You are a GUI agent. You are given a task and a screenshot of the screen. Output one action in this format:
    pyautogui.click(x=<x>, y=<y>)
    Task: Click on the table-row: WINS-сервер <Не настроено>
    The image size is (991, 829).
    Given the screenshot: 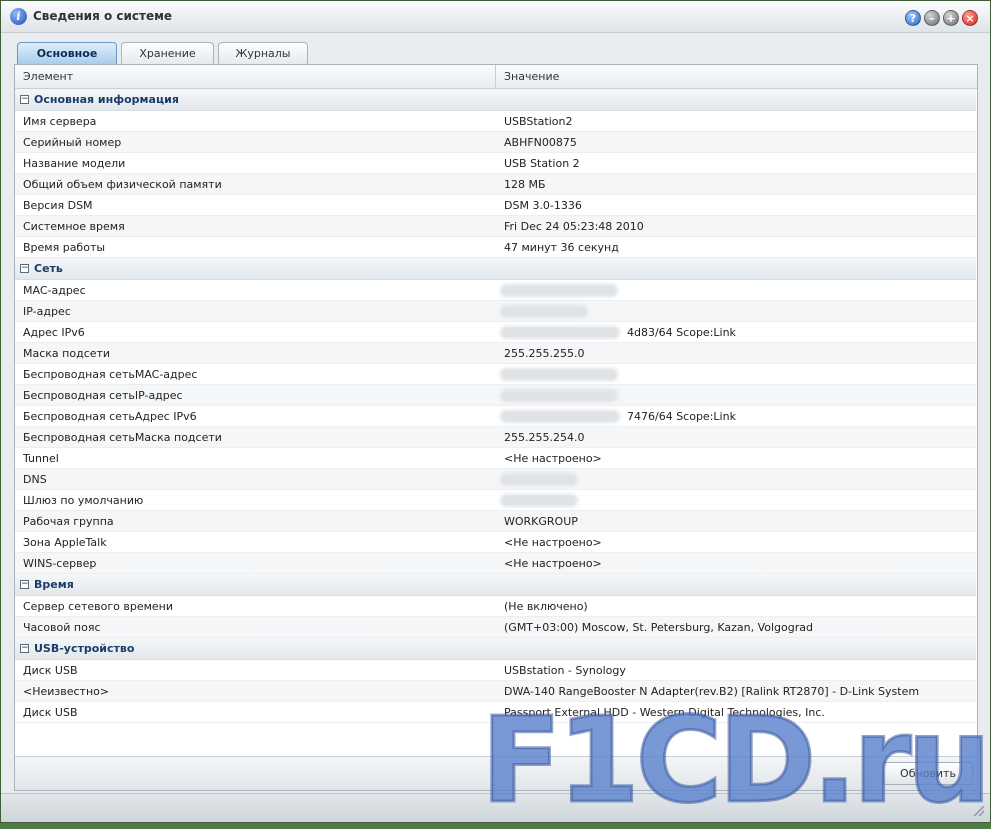 What is the action you would take?
    pyautogui.click(x=495, y=563)
    